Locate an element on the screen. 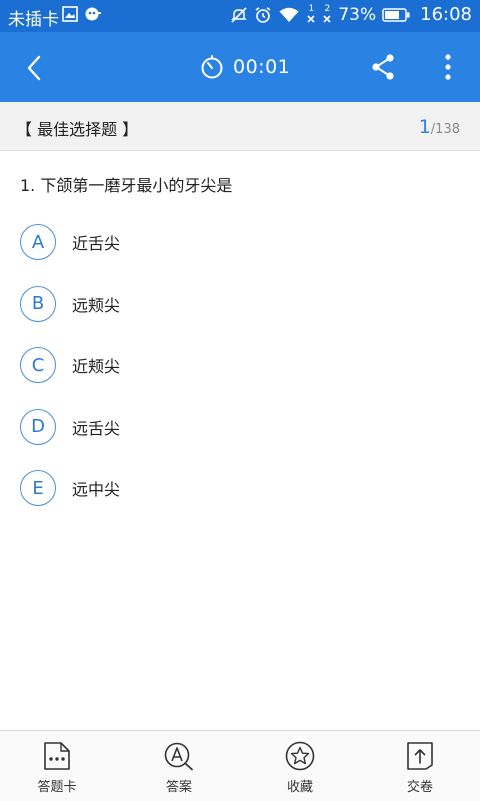 This screenshot has height=801, width=480. mute-icon is located at coordinates (239, 15).